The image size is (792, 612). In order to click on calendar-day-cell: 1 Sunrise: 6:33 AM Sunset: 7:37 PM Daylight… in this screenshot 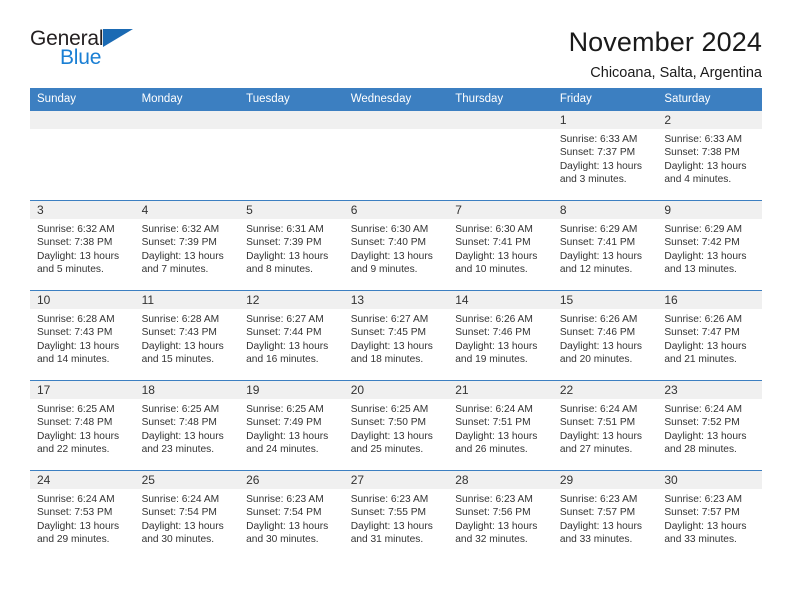, I will do `click(605, 155)`.